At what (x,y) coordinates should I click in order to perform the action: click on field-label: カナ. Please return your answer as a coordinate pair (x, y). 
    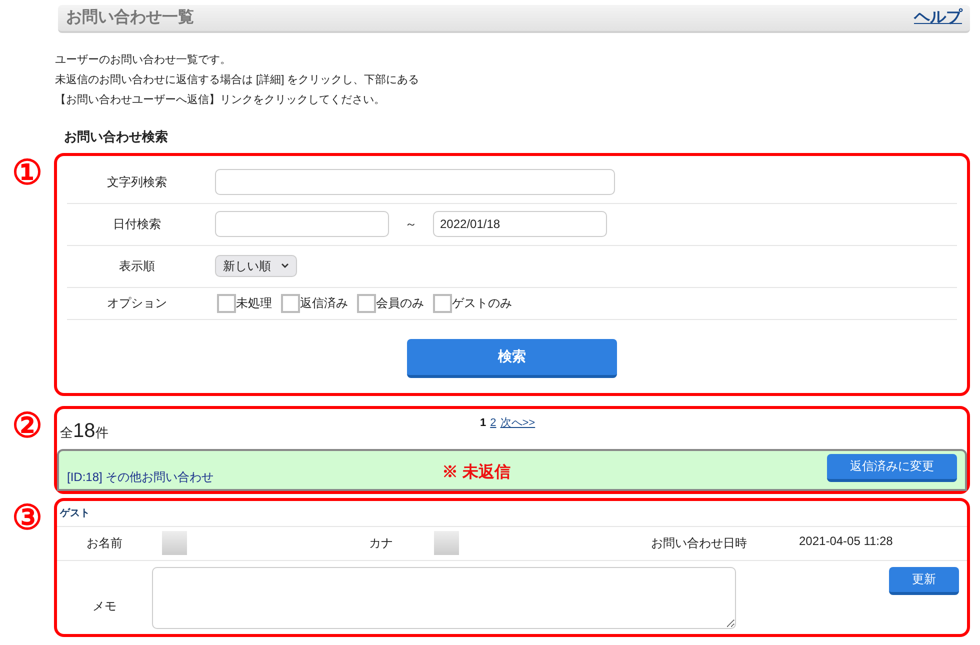
    Looking at the image, I should click on (381, 543).